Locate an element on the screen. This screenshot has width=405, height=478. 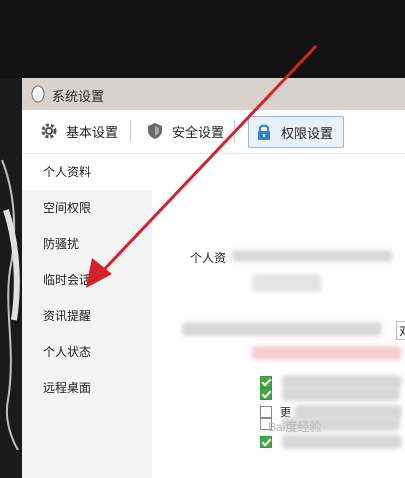
basic-settings-button: 基本设置 is located at coordinates (79, 131).